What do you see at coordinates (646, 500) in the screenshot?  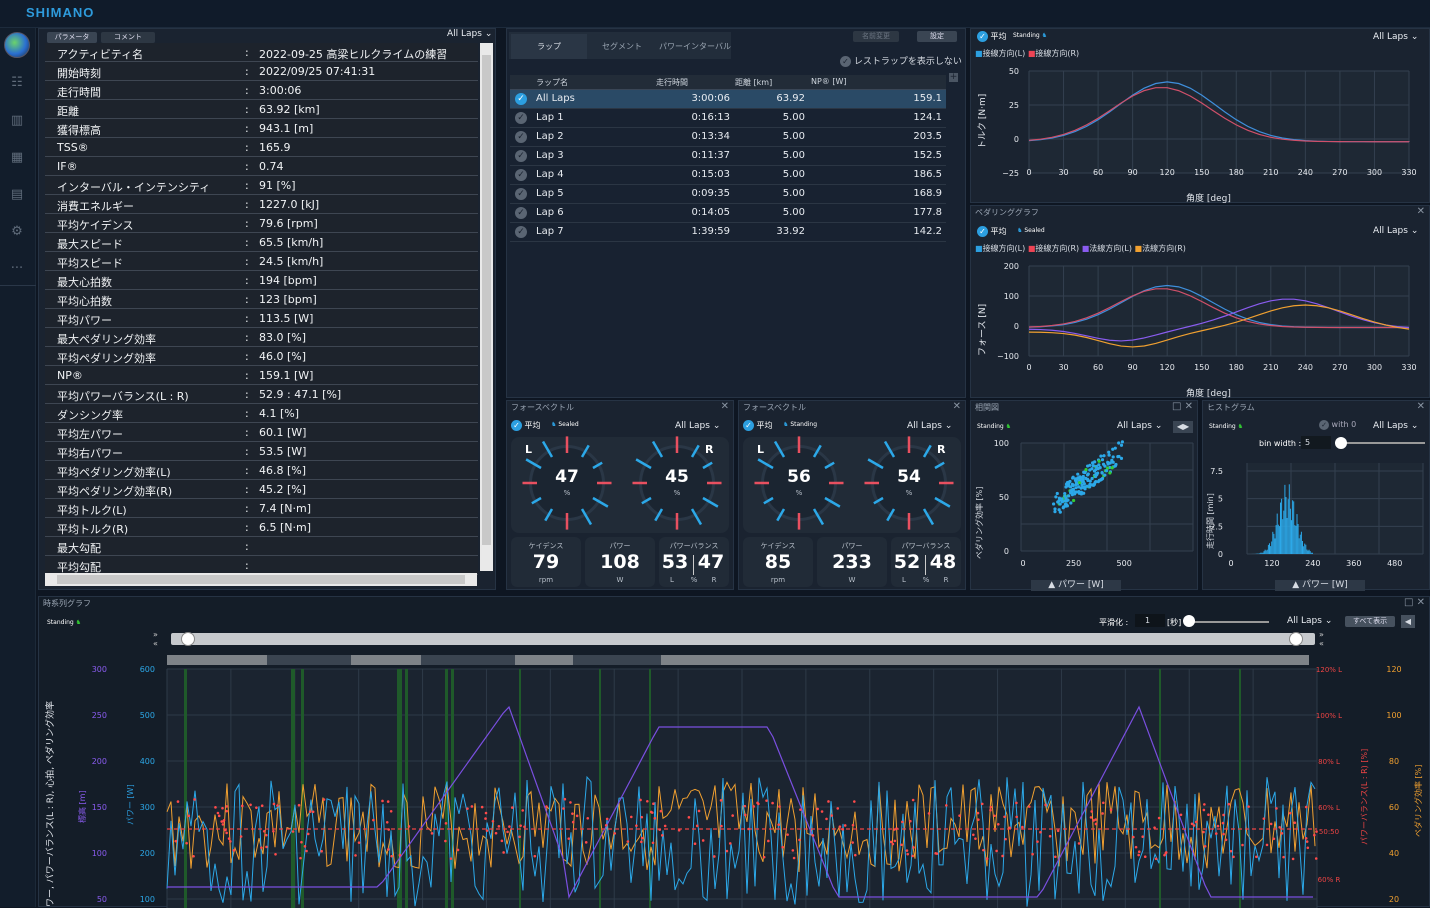 I see `force-vector` at bounding box center [646, 500].